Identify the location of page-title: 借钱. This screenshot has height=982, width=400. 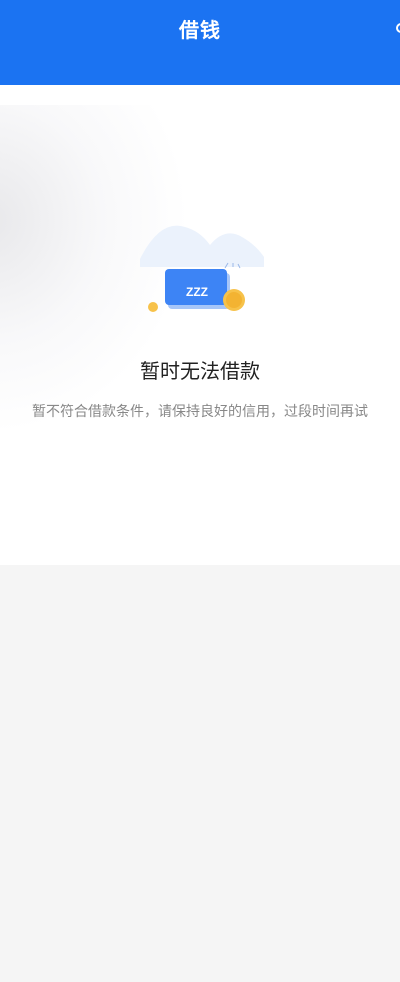
(200, 30).